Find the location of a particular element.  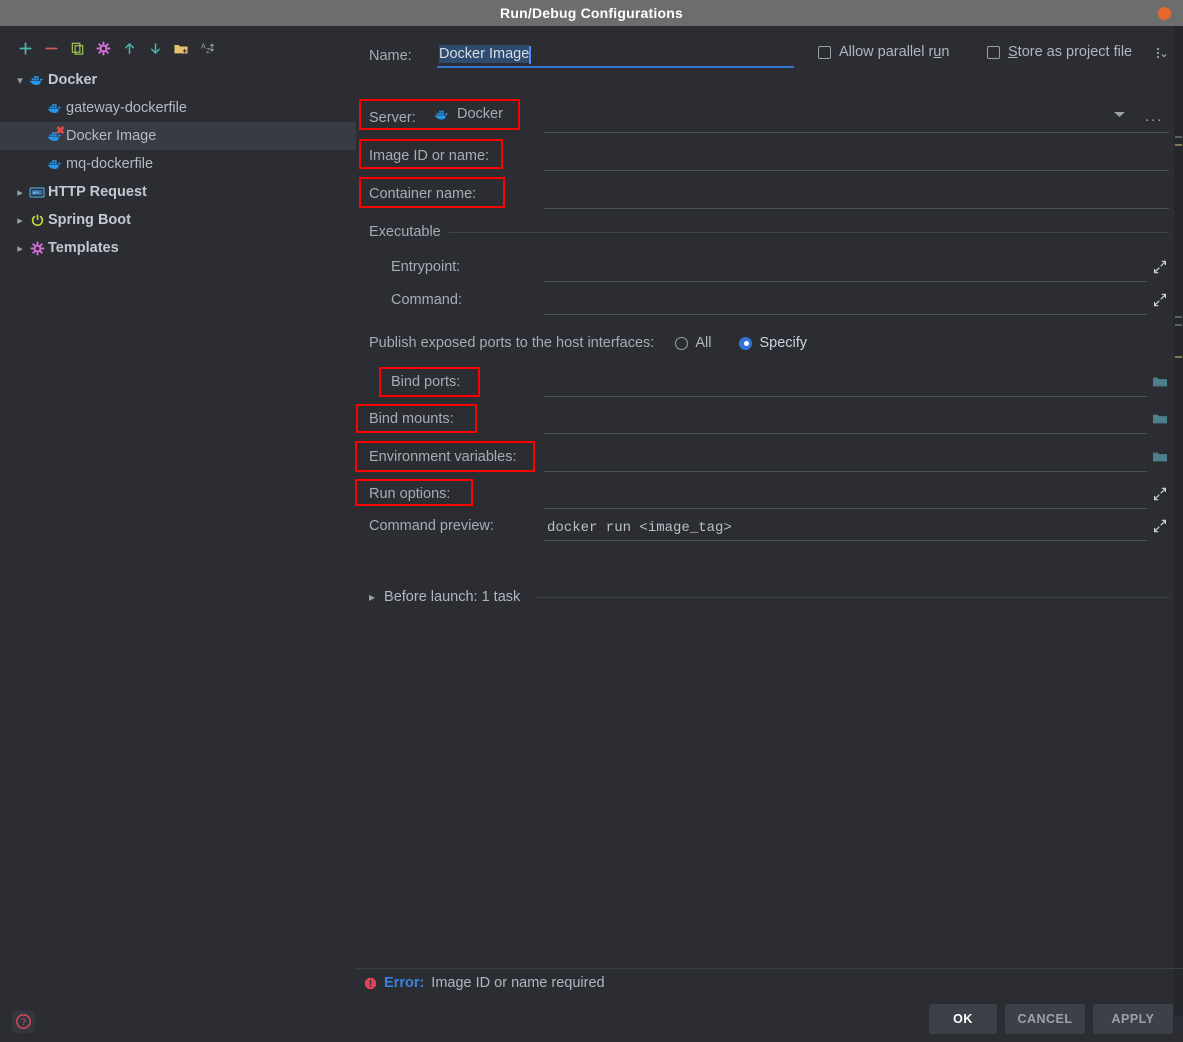

store-as-project-file-label: Store as project file is located at coordinates (1070, 52).